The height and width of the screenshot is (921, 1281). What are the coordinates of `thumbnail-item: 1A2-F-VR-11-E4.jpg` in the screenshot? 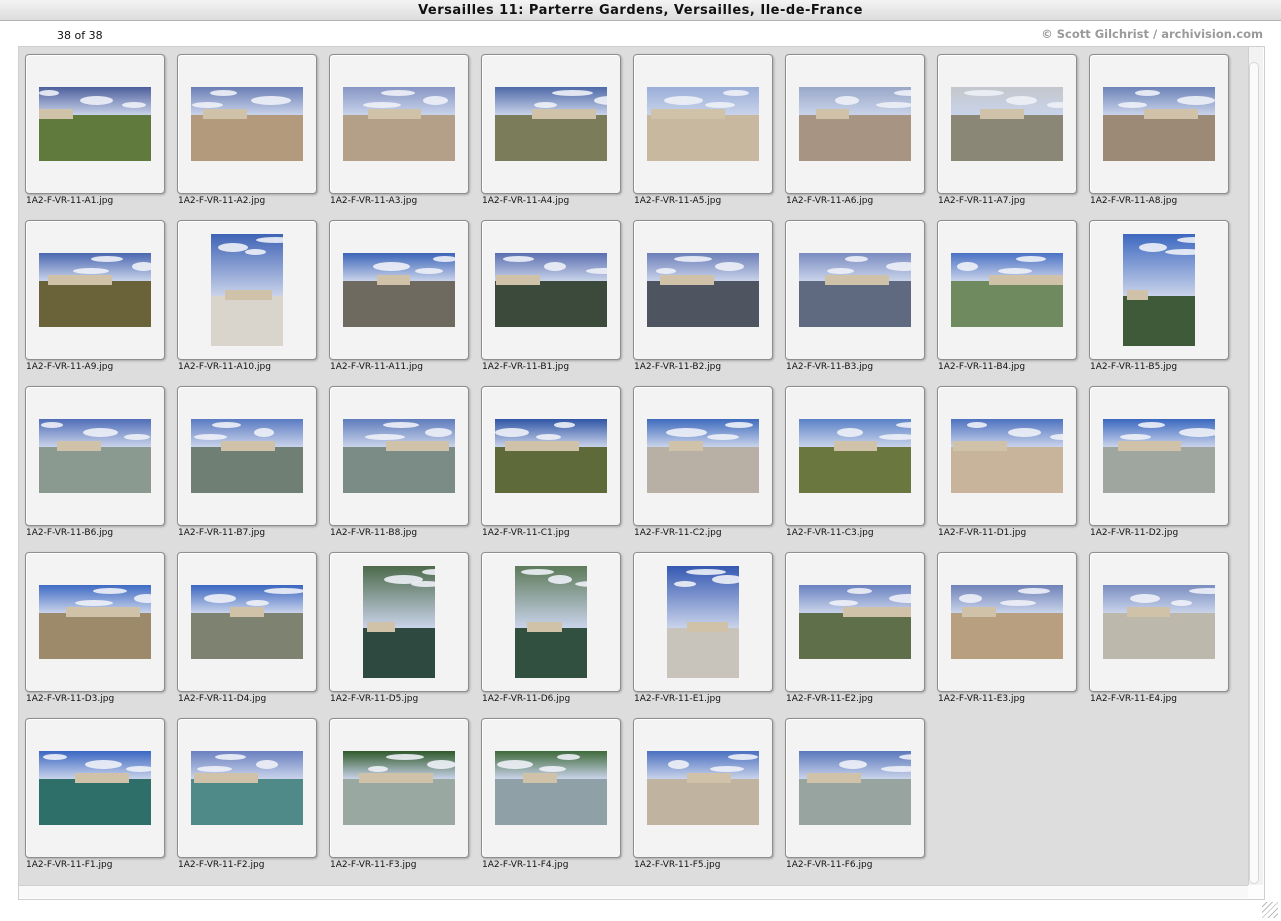 It's located at (1159, 632).